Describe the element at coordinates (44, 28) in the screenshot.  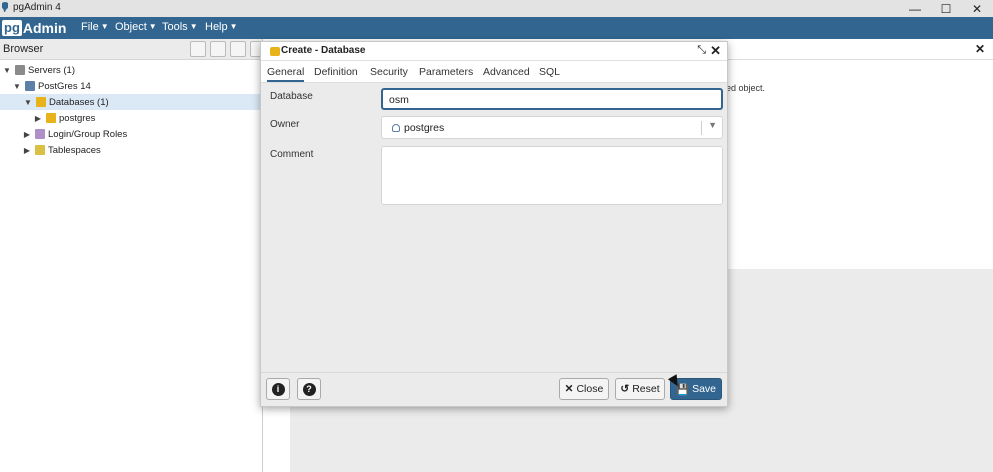
I see `logo-admin: Admin` at that location.